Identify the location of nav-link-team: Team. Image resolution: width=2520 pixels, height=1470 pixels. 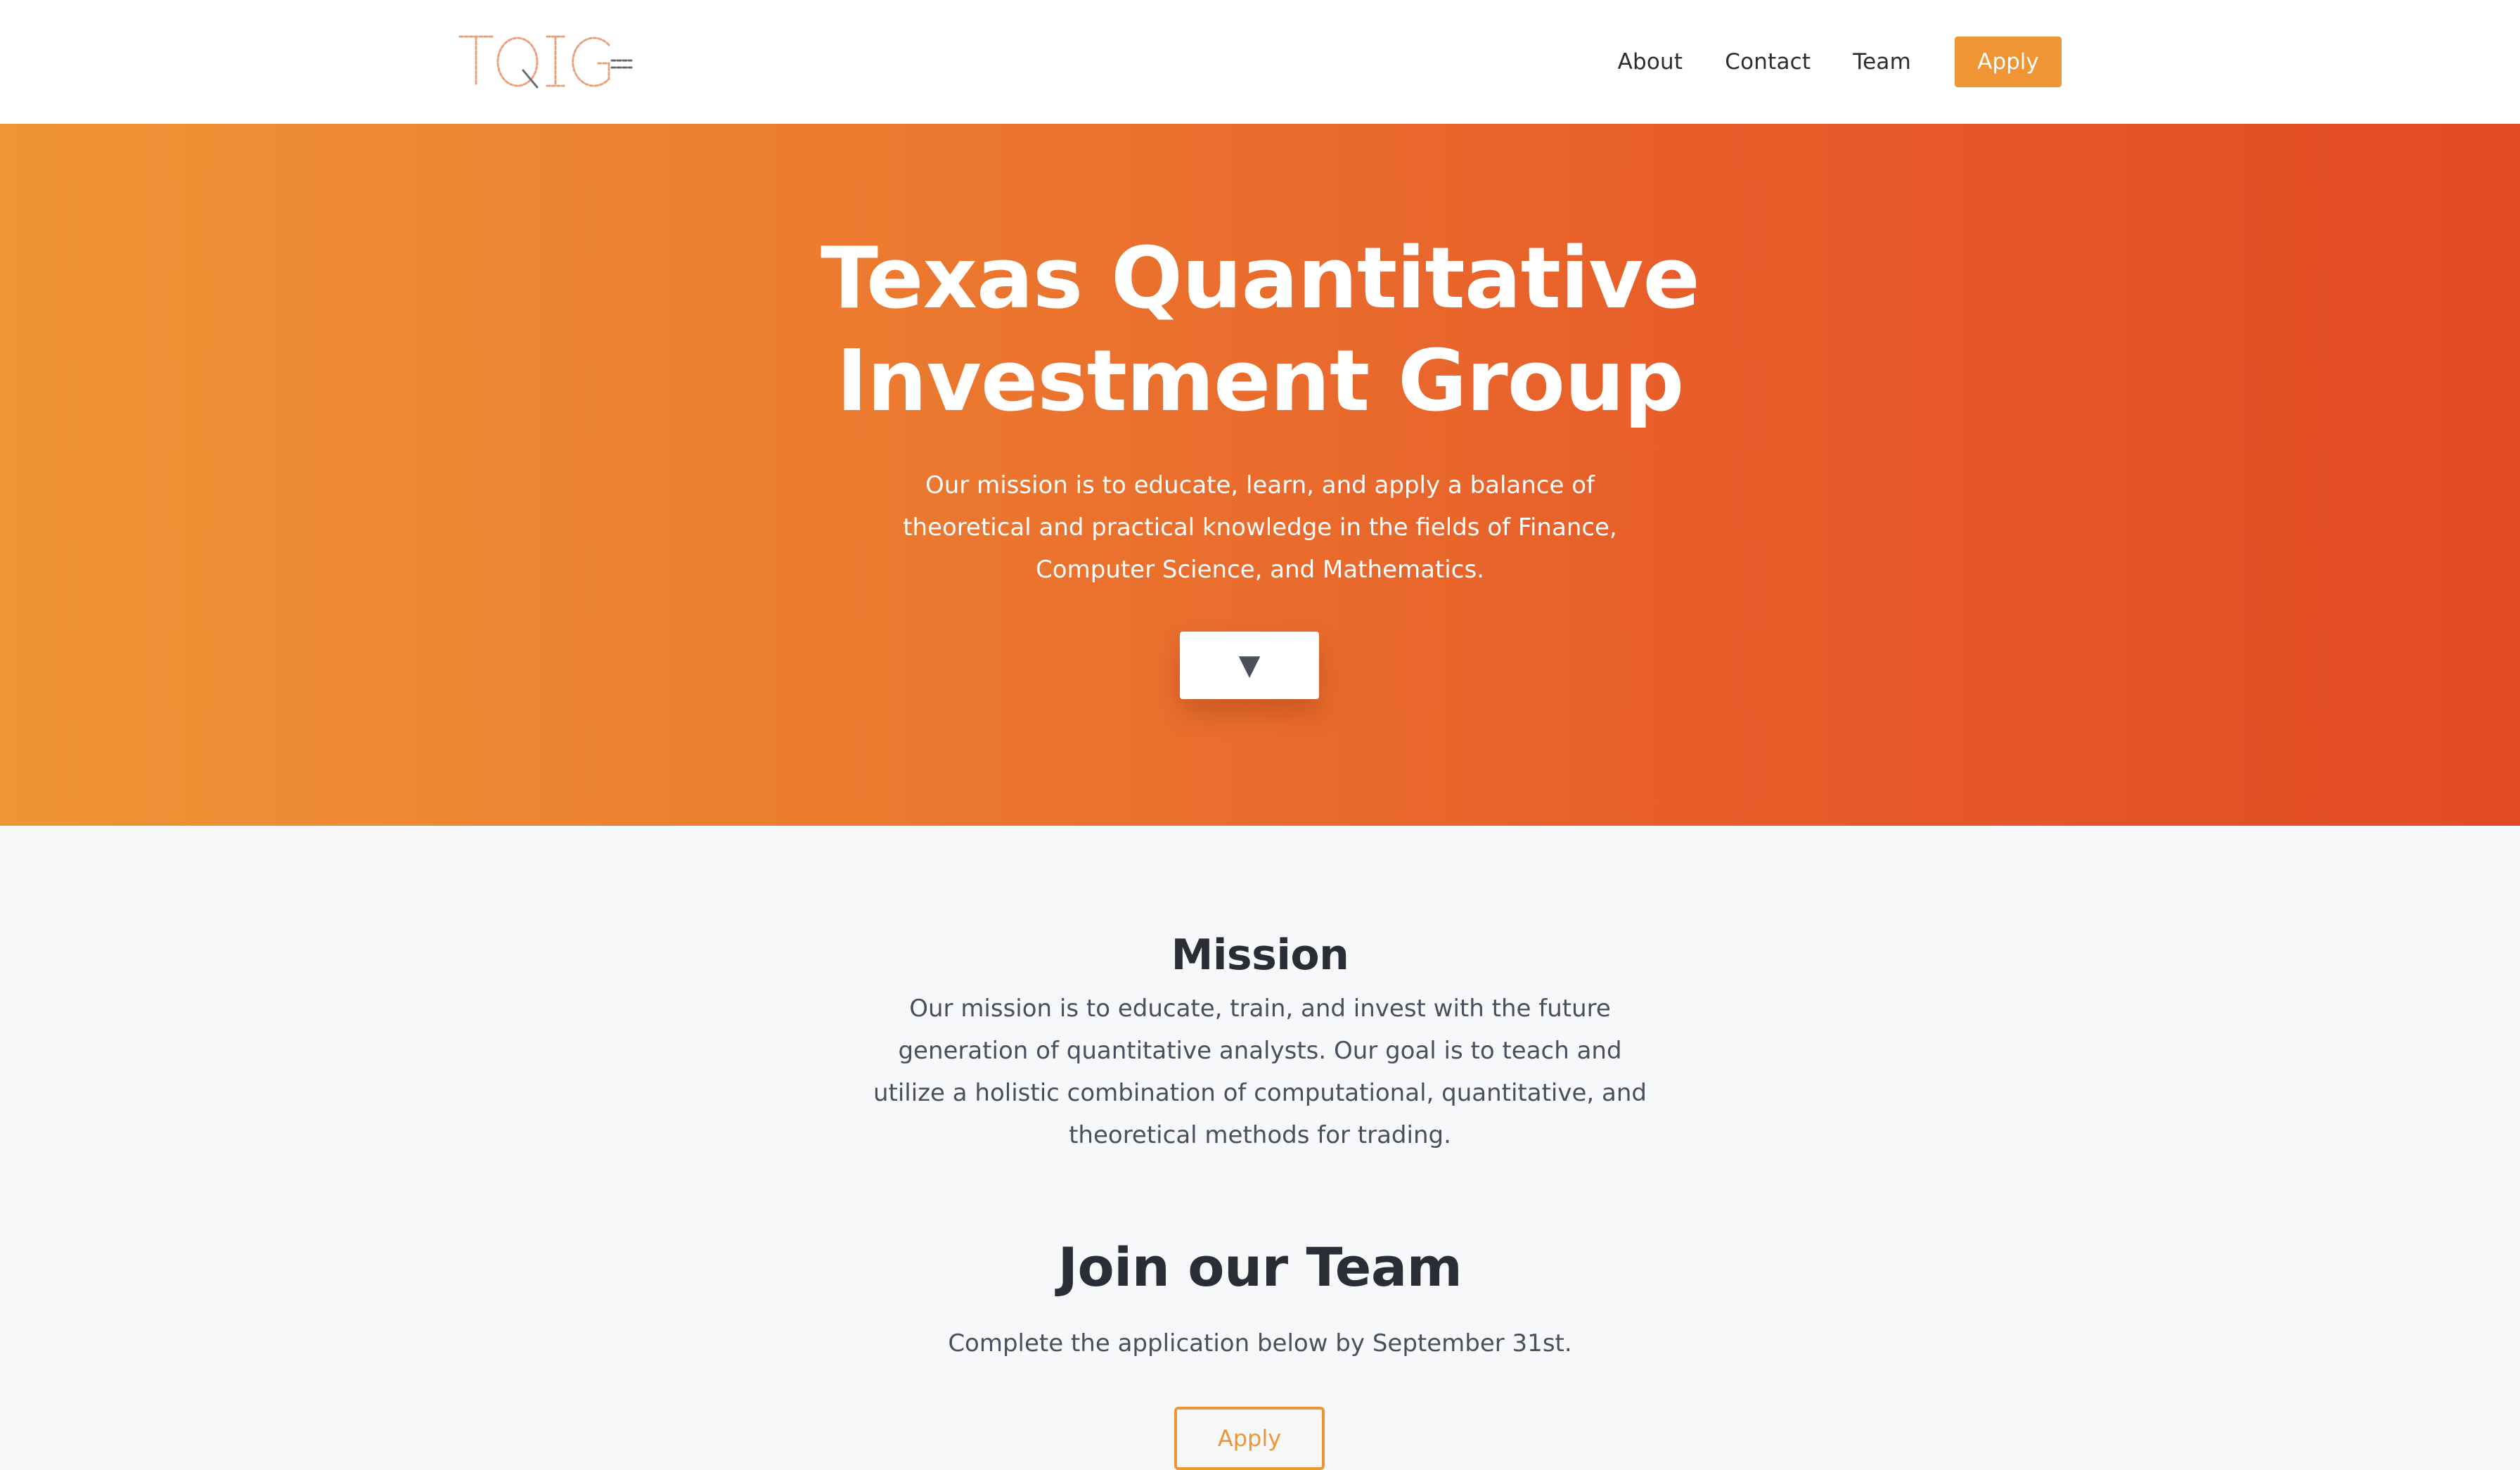
(1882, 62).